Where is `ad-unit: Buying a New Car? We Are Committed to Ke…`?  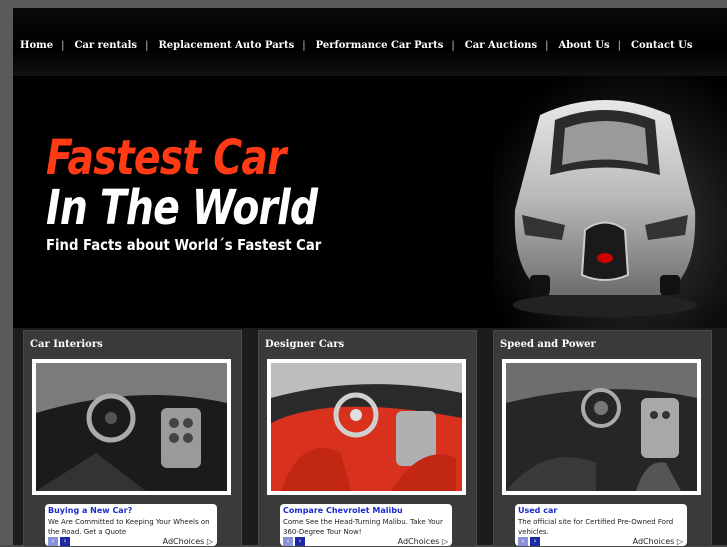 ad-unit: Buying a New Car? We Are Committed to Ke… is located at coordinates (131, 525).